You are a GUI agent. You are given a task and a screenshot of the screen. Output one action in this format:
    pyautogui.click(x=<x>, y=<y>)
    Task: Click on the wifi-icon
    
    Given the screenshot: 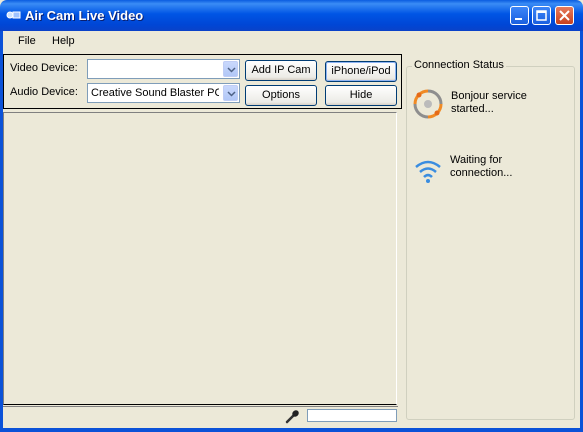 What is the action you would take?
    pyautogui.click(x=428, y=171)
    